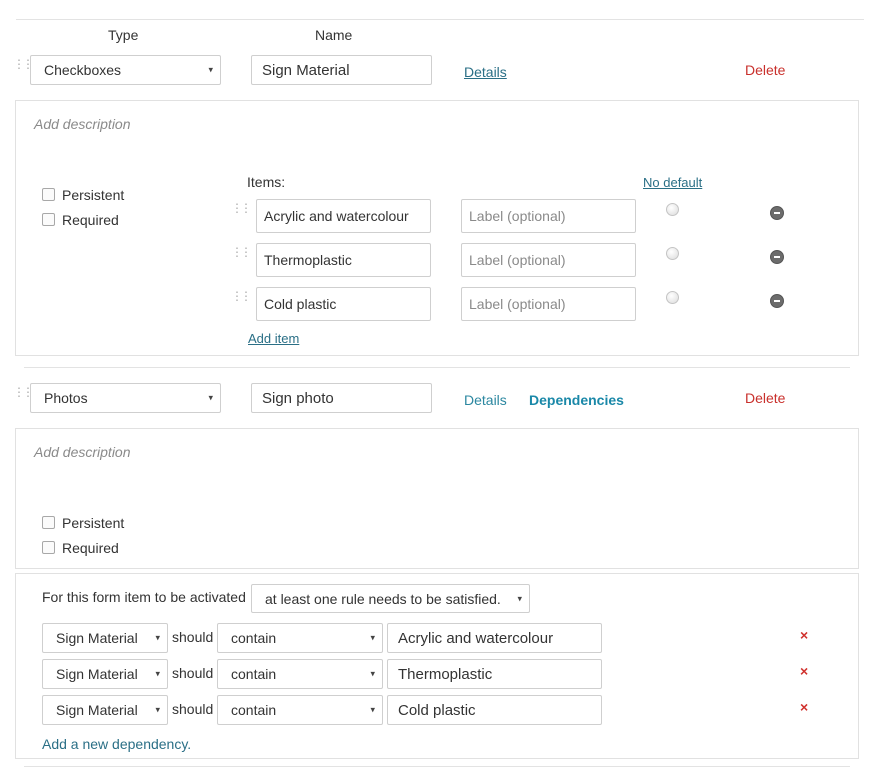 The image size is (873, 784). Describe the element at coordinates (576, 400) in the screenshot. I see `field2-dependencies-tab: Dependencies` at that location.